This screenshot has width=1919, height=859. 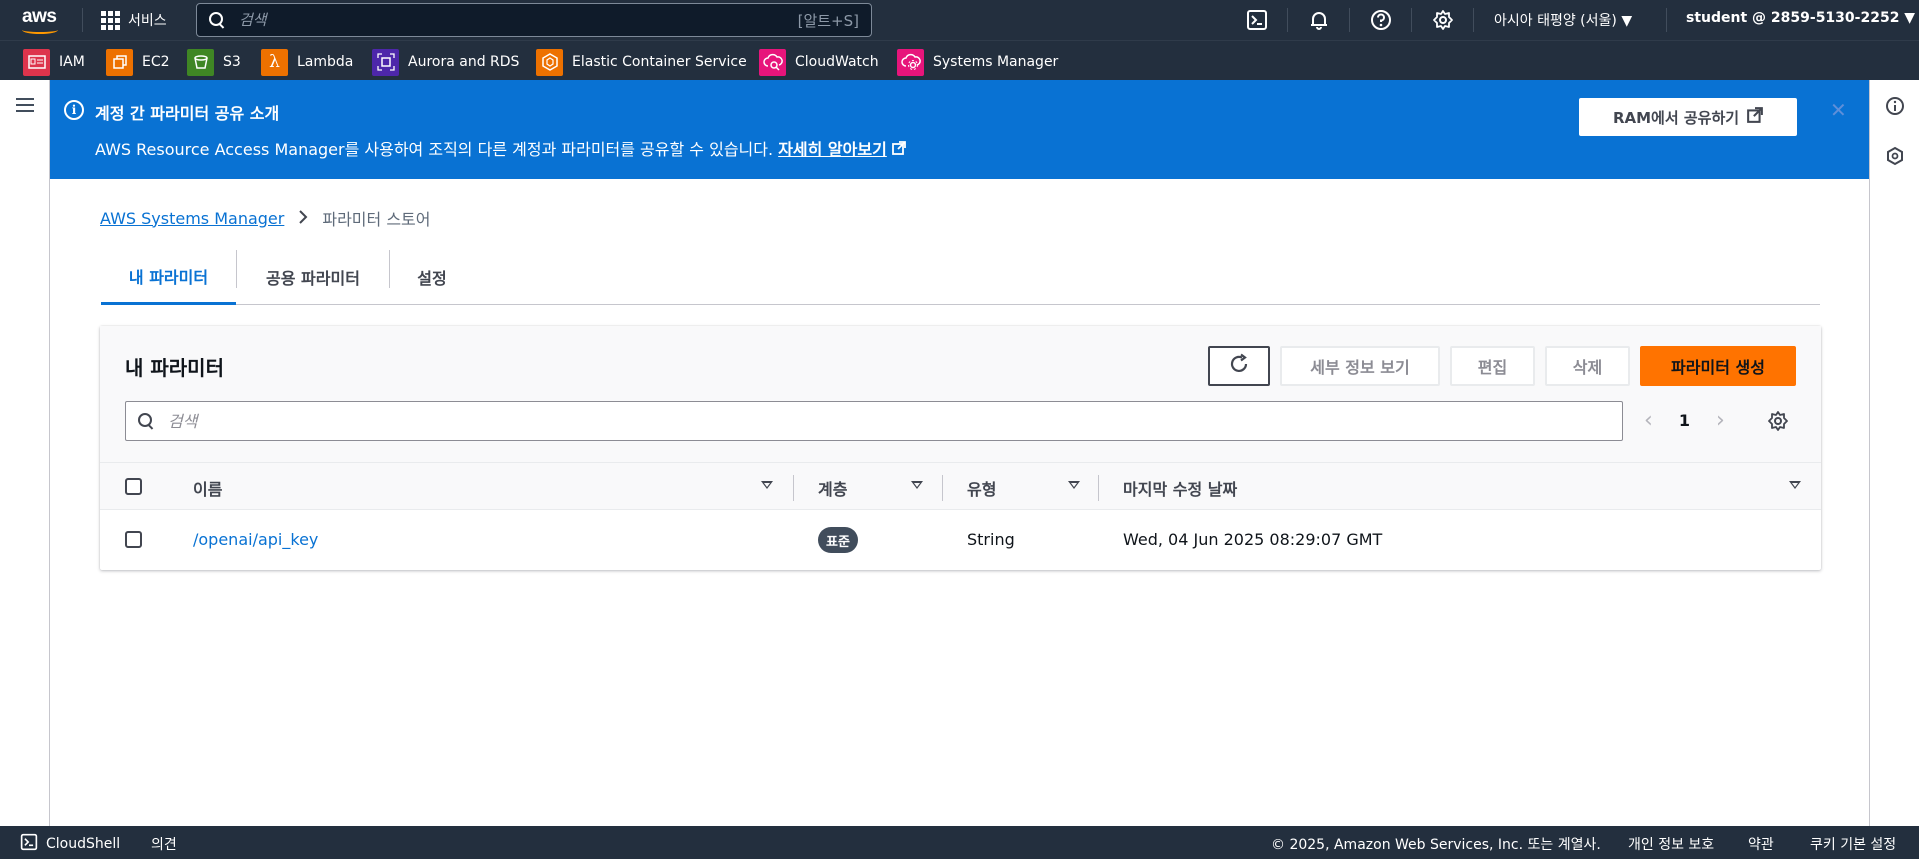 I want to click on favorite-ecs: Elastic Container Service, so click(x=641, y=62).